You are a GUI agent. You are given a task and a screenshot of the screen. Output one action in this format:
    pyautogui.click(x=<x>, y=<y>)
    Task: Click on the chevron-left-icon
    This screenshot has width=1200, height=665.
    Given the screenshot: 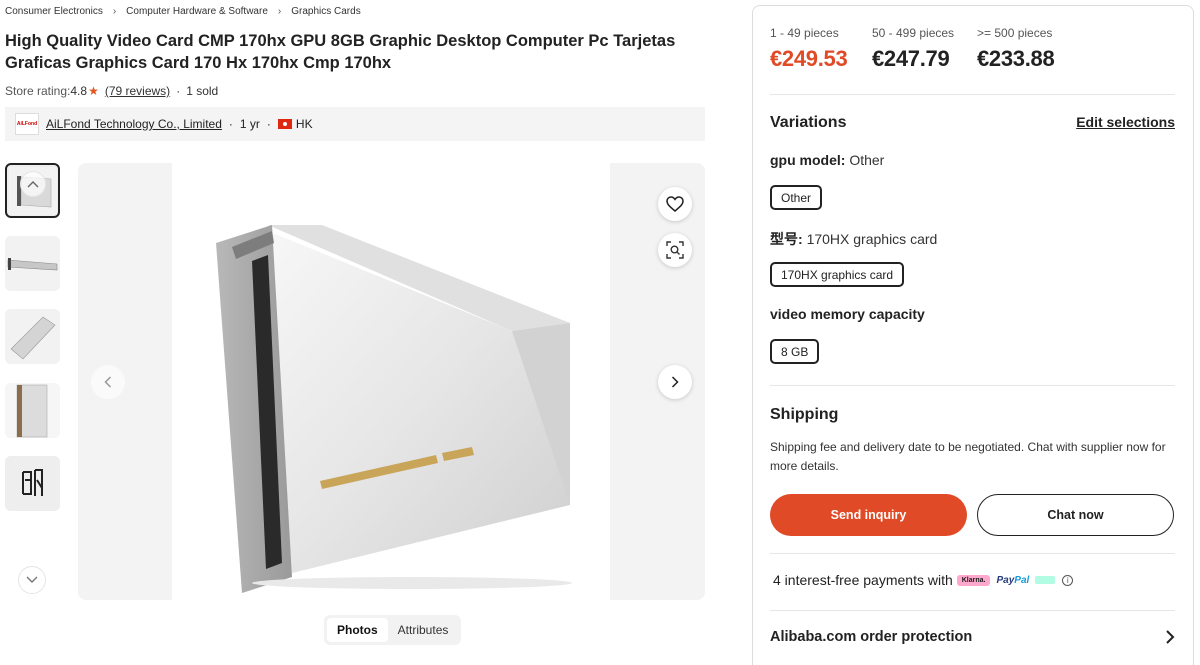 What is the action you would take?
    pyautogui.click(x=108, y=382)
    